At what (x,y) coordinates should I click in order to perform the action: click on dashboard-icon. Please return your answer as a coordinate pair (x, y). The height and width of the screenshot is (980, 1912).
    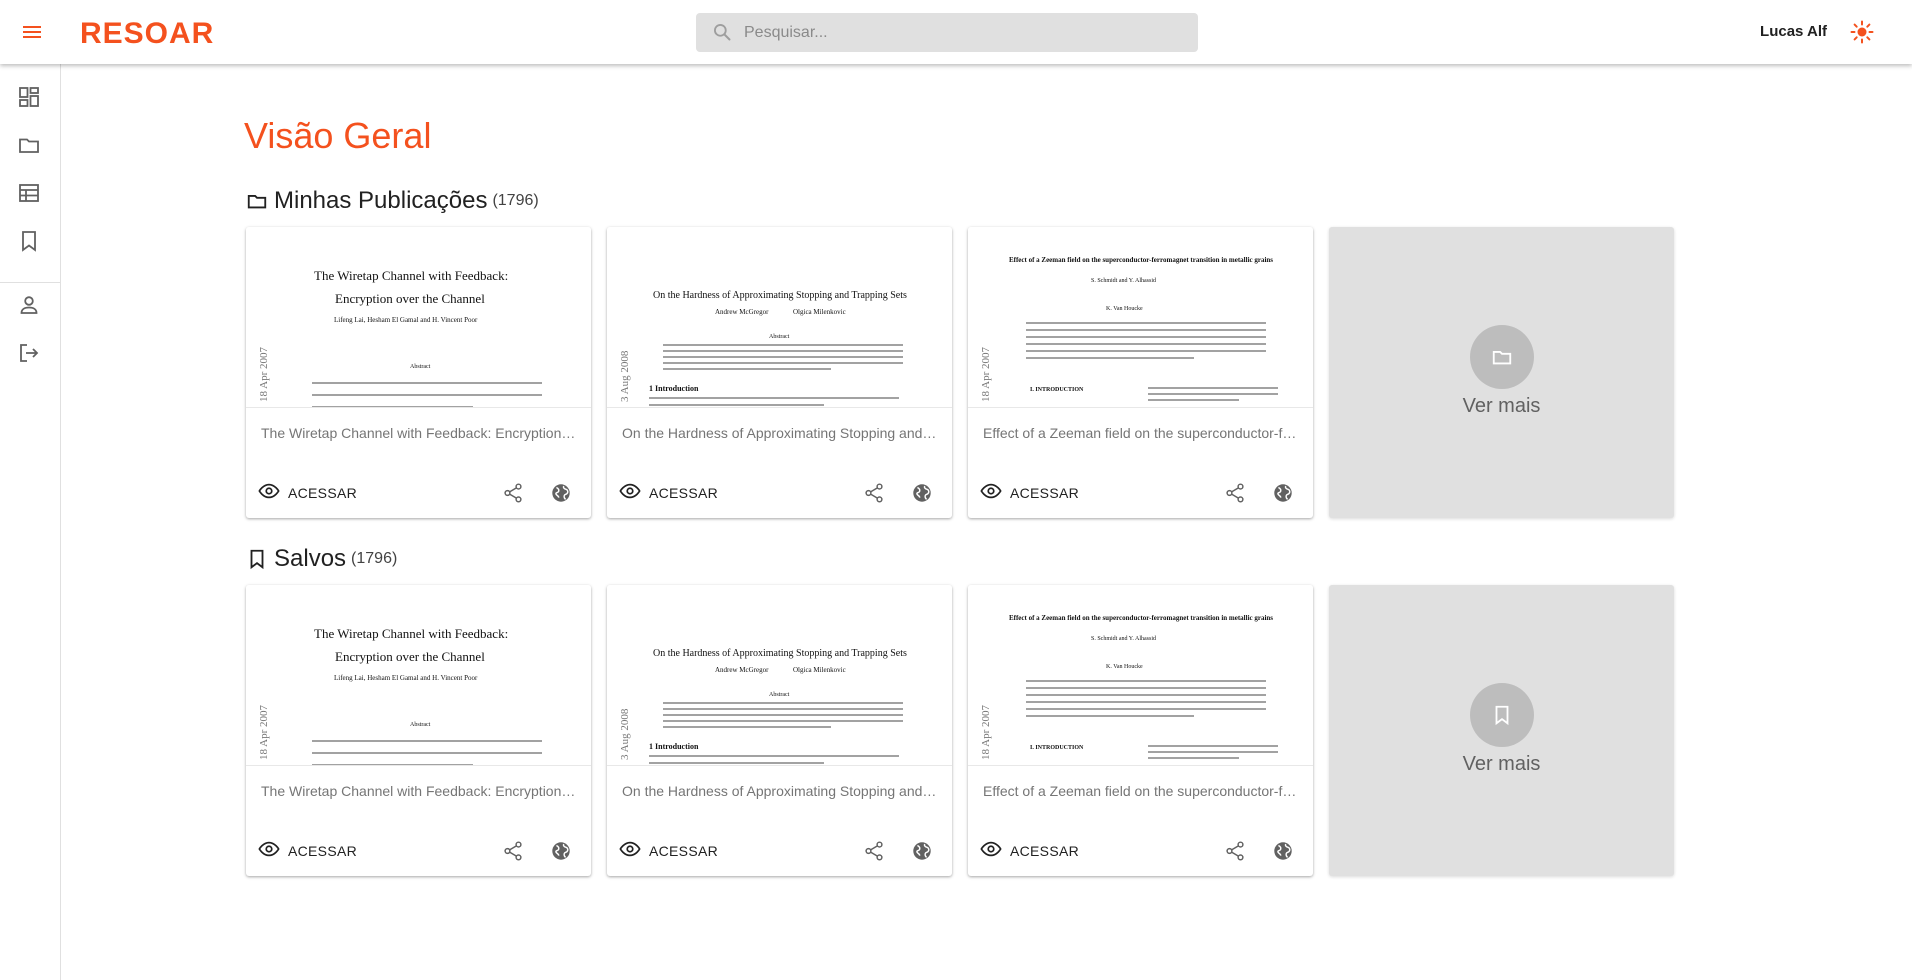
    Looking at the image, I should click on (29, 97).